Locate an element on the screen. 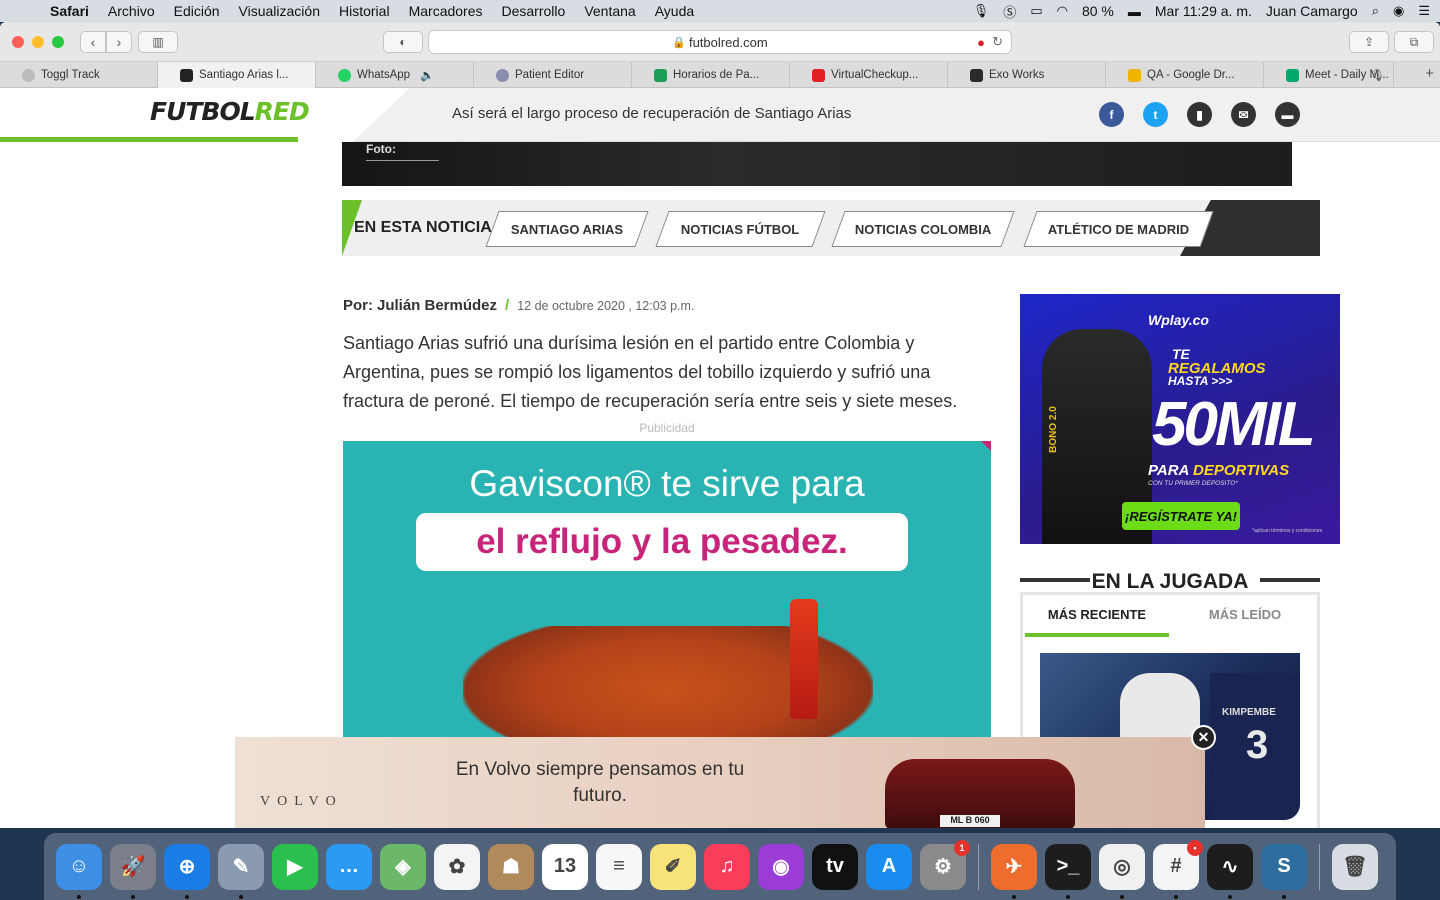 This screenshot has height=900, width=1440. lock-icon: 🔒 is located at coordinates (679, 42).